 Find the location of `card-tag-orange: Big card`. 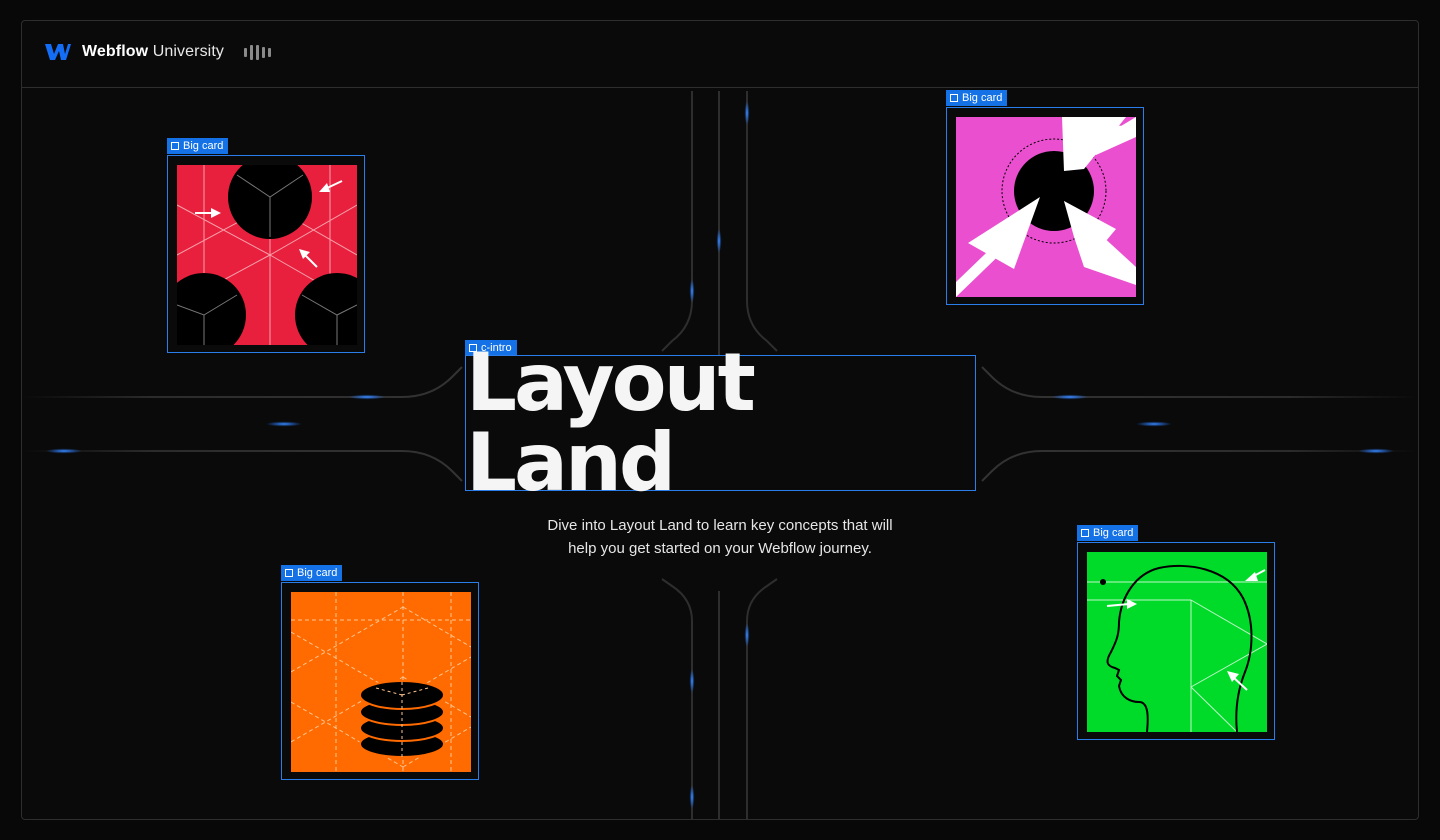

card-tag-orange: Big card is located at coordinates (312, 573).